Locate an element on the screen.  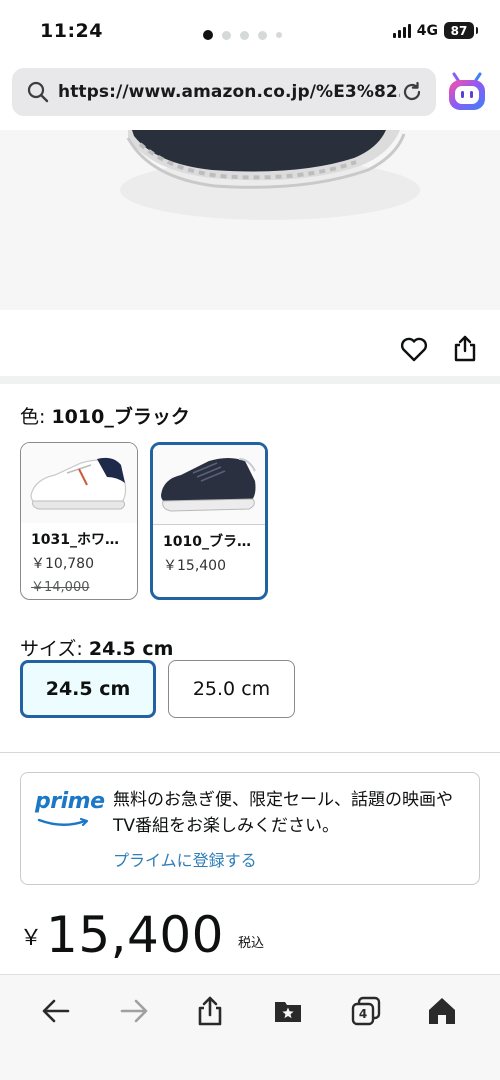
network-type: 4G is located at coordinates (427, 30).